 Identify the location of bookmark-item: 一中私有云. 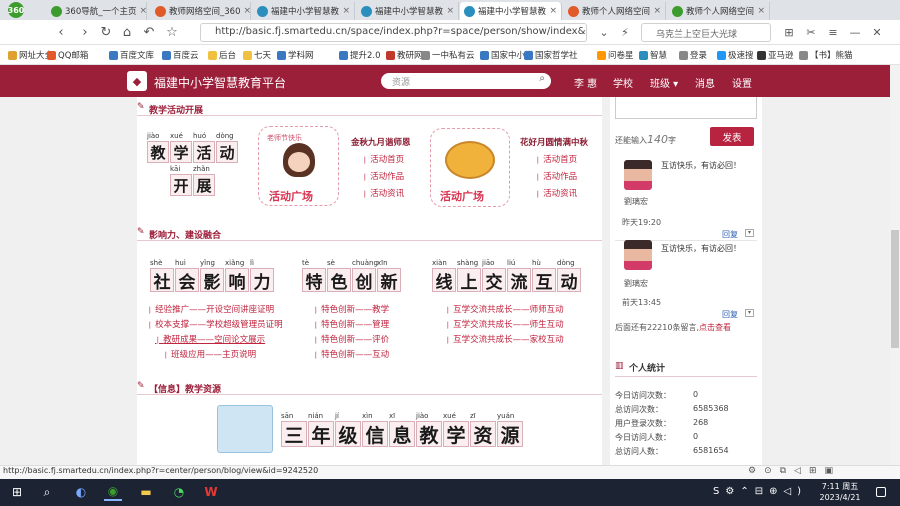
(448, 55).